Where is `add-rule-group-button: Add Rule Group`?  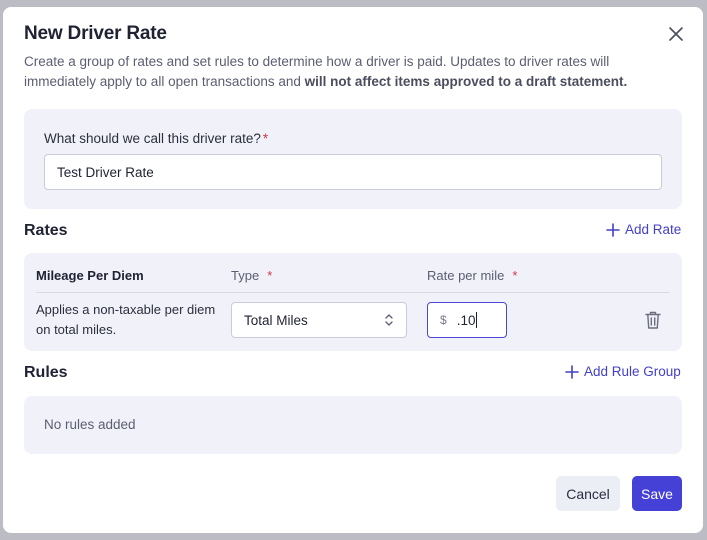
add-rule-group-button: Add Rule Group is located at coordinates (623, 371).